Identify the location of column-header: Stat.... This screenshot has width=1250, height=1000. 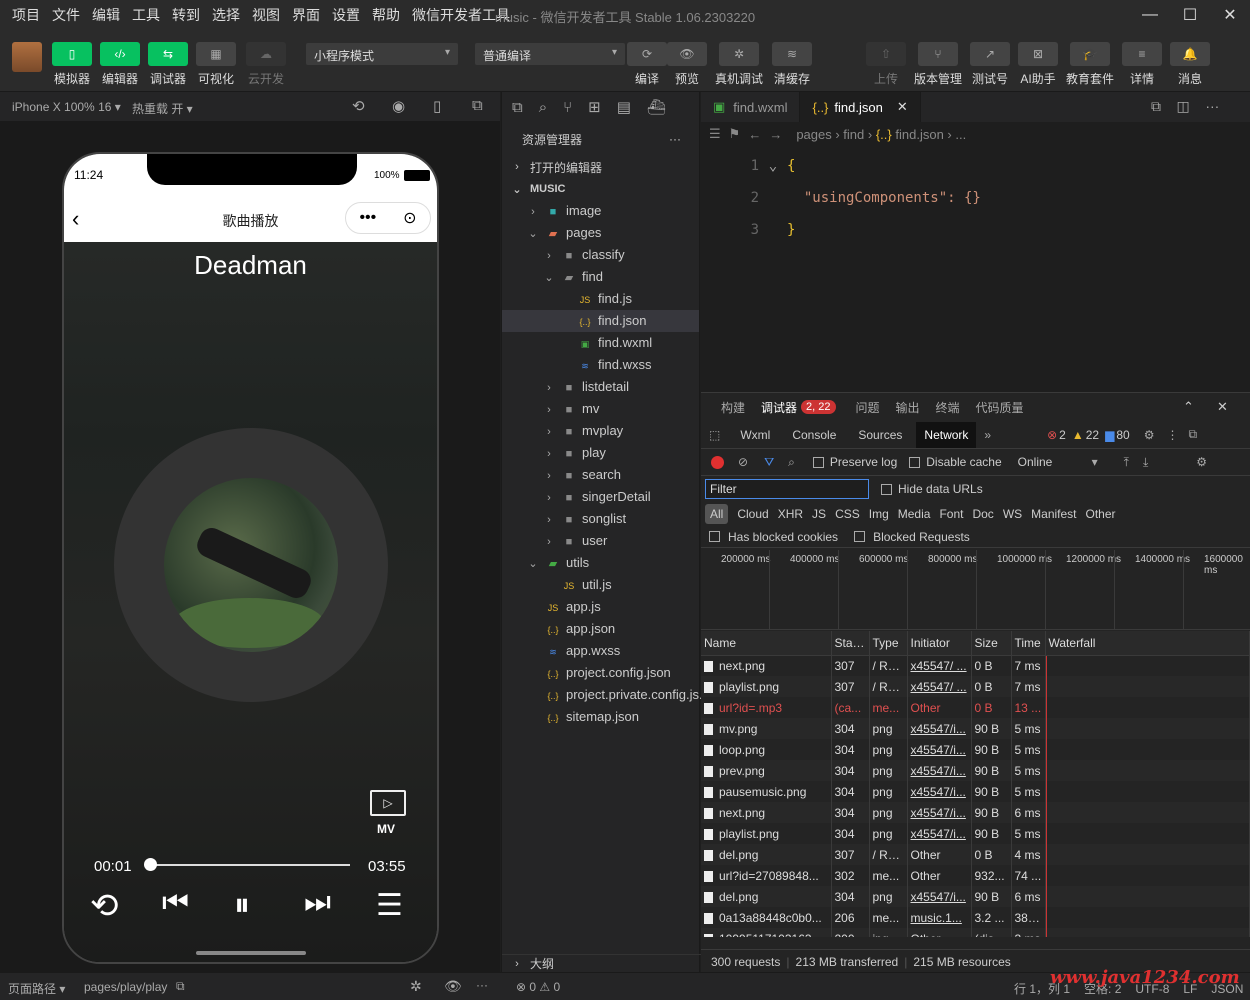
(850, 643).